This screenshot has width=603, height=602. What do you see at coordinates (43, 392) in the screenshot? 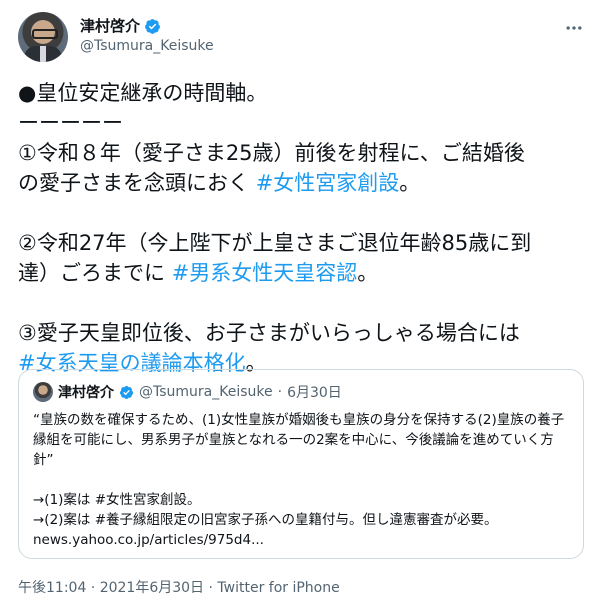
I see `quoted-author-avatar` at bounding box center [43, 392].